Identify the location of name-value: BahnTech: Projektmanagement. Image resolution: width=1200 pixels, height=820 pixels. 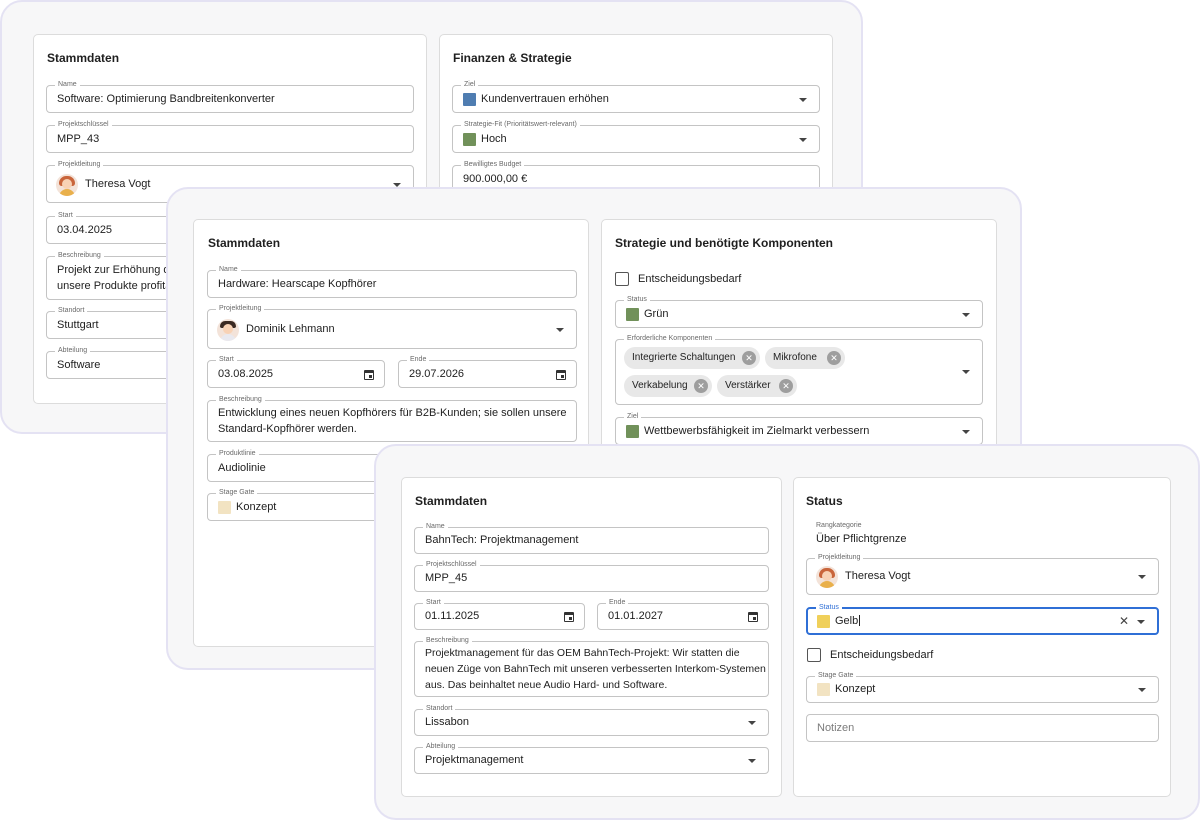
(502, 540).